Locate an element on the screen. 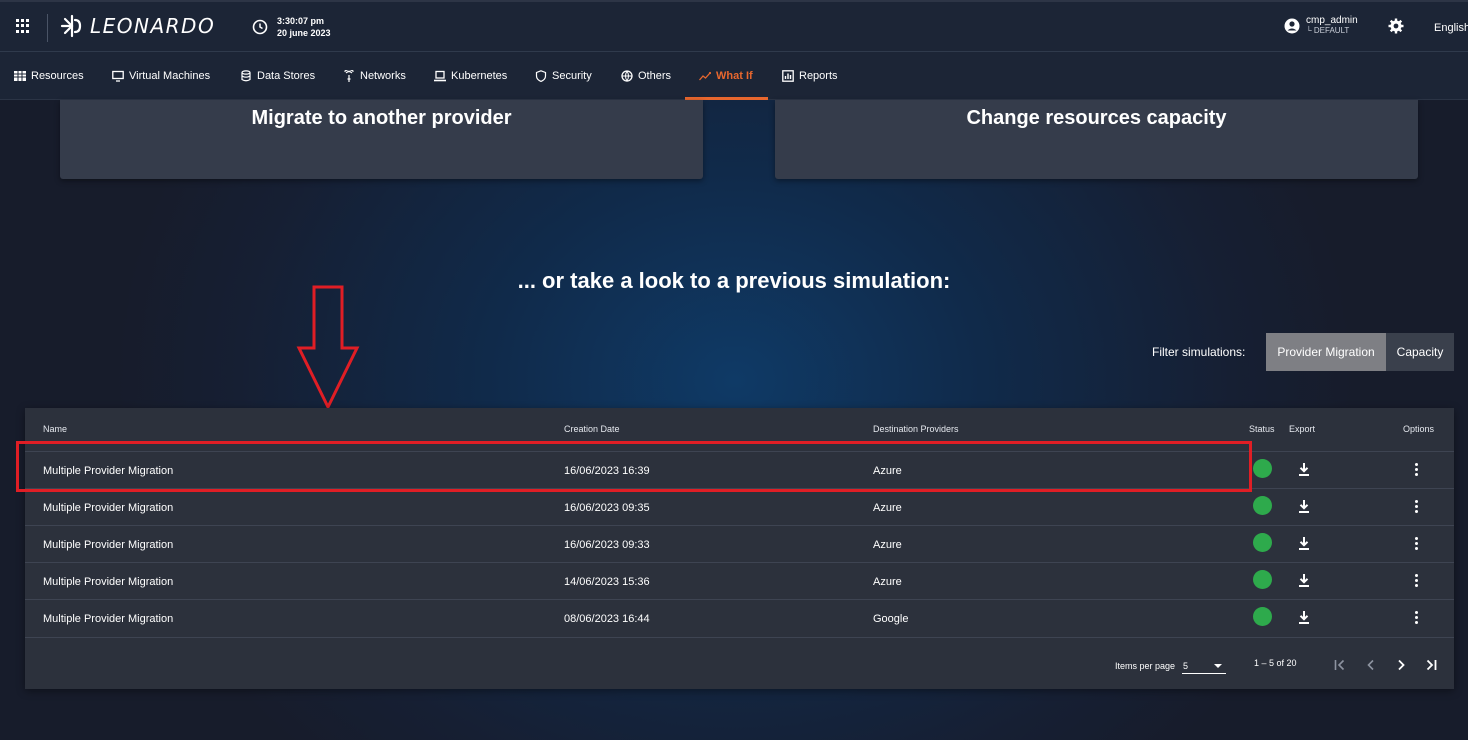 This screenshot has height=740, width=1468. laptop-icon is located at coordinates (440, 76).